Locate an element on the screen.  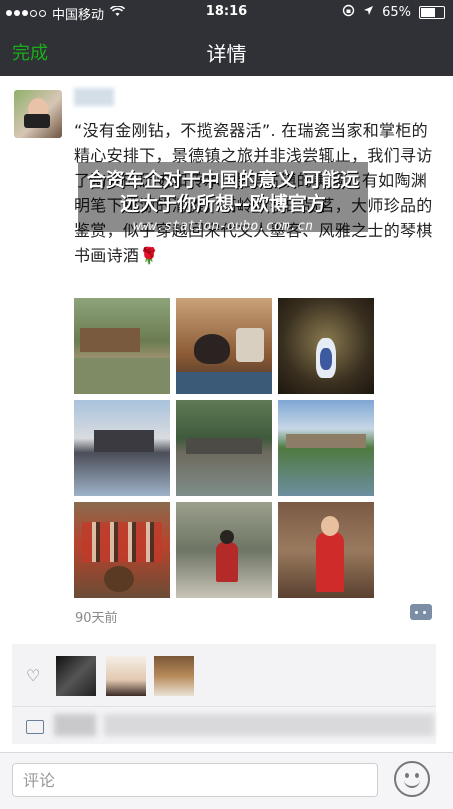
likes-comments-panel: ♡ is located at coordinates (224, 694).